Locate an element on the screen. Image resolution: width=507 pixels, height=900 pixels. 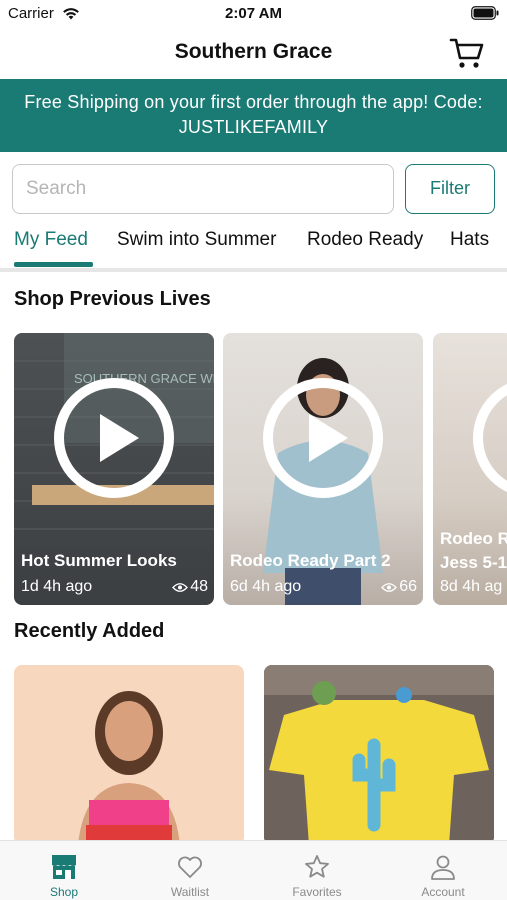
status-bar: Carrier 2:07 AM is located at coordinates (253, 14).